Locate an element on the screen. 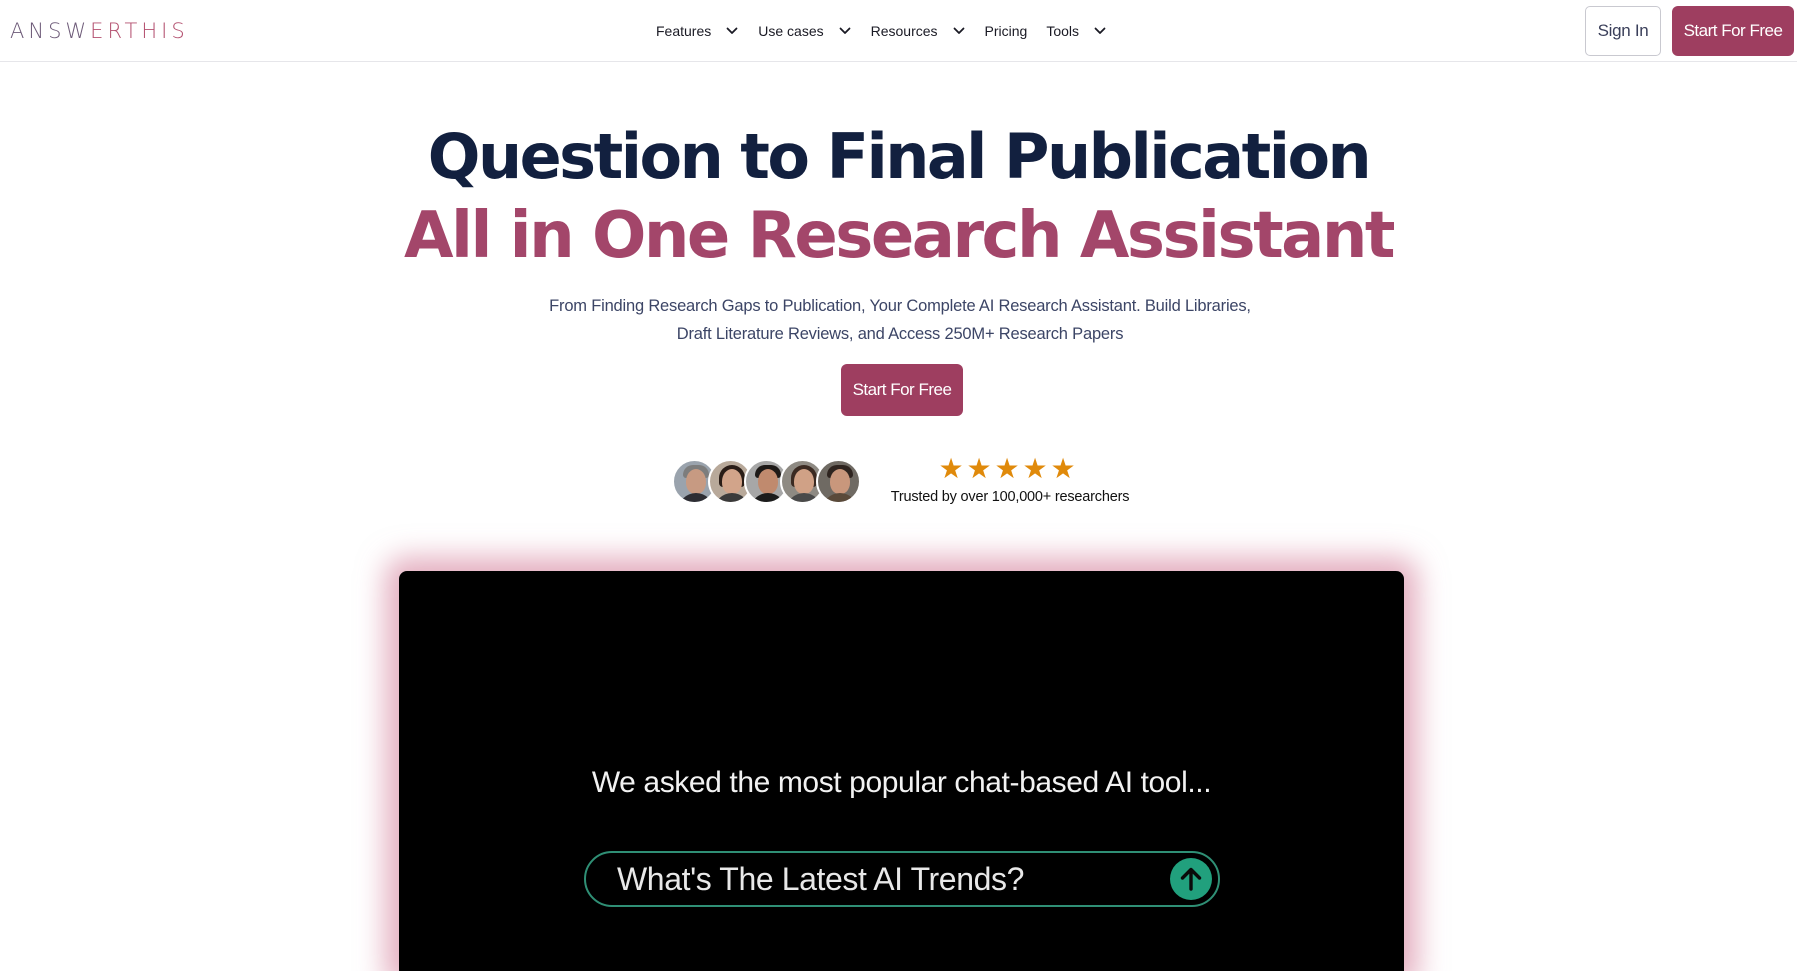 The height and width of the screenshot is (971, 1797). nav-item-label: Tools is located at coordinates (1063, 31).